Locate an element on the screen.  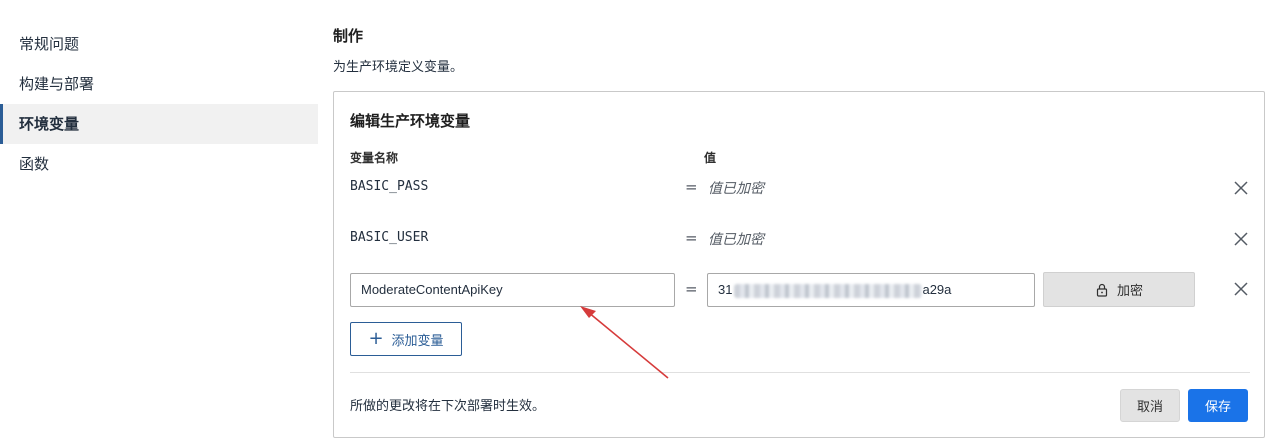
value-prefix: 31 is located at coordinates (725, 289).